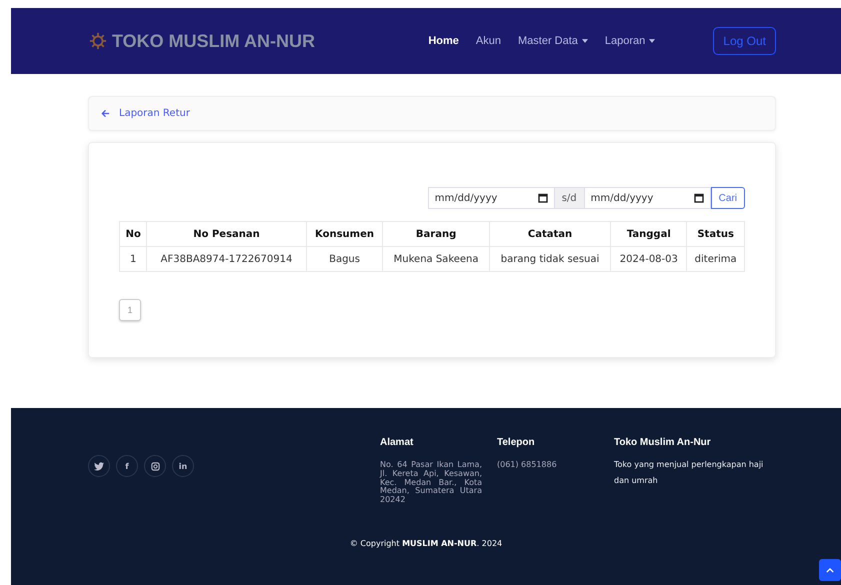 This screenshot has width=841, height=585. Describe the element at coordinates (488, 41) in the screenshot. I see `nav-link: Akun` at that location.